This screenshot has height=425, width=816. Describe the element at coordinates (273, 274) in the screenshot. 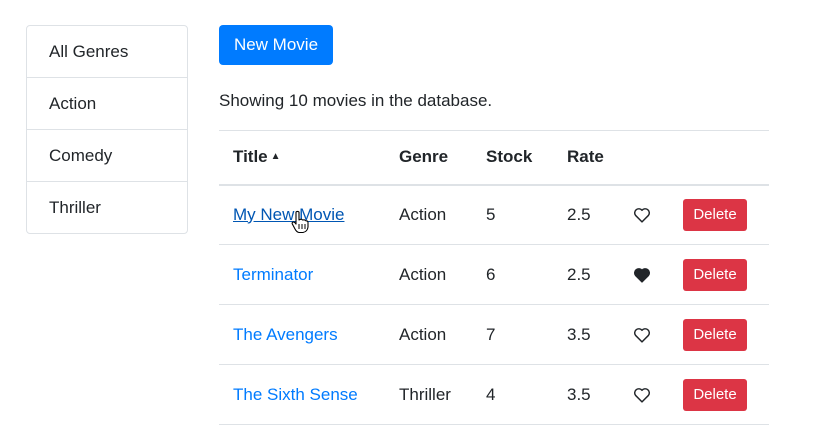

I see `movie-title-link: Terminator` at that location.